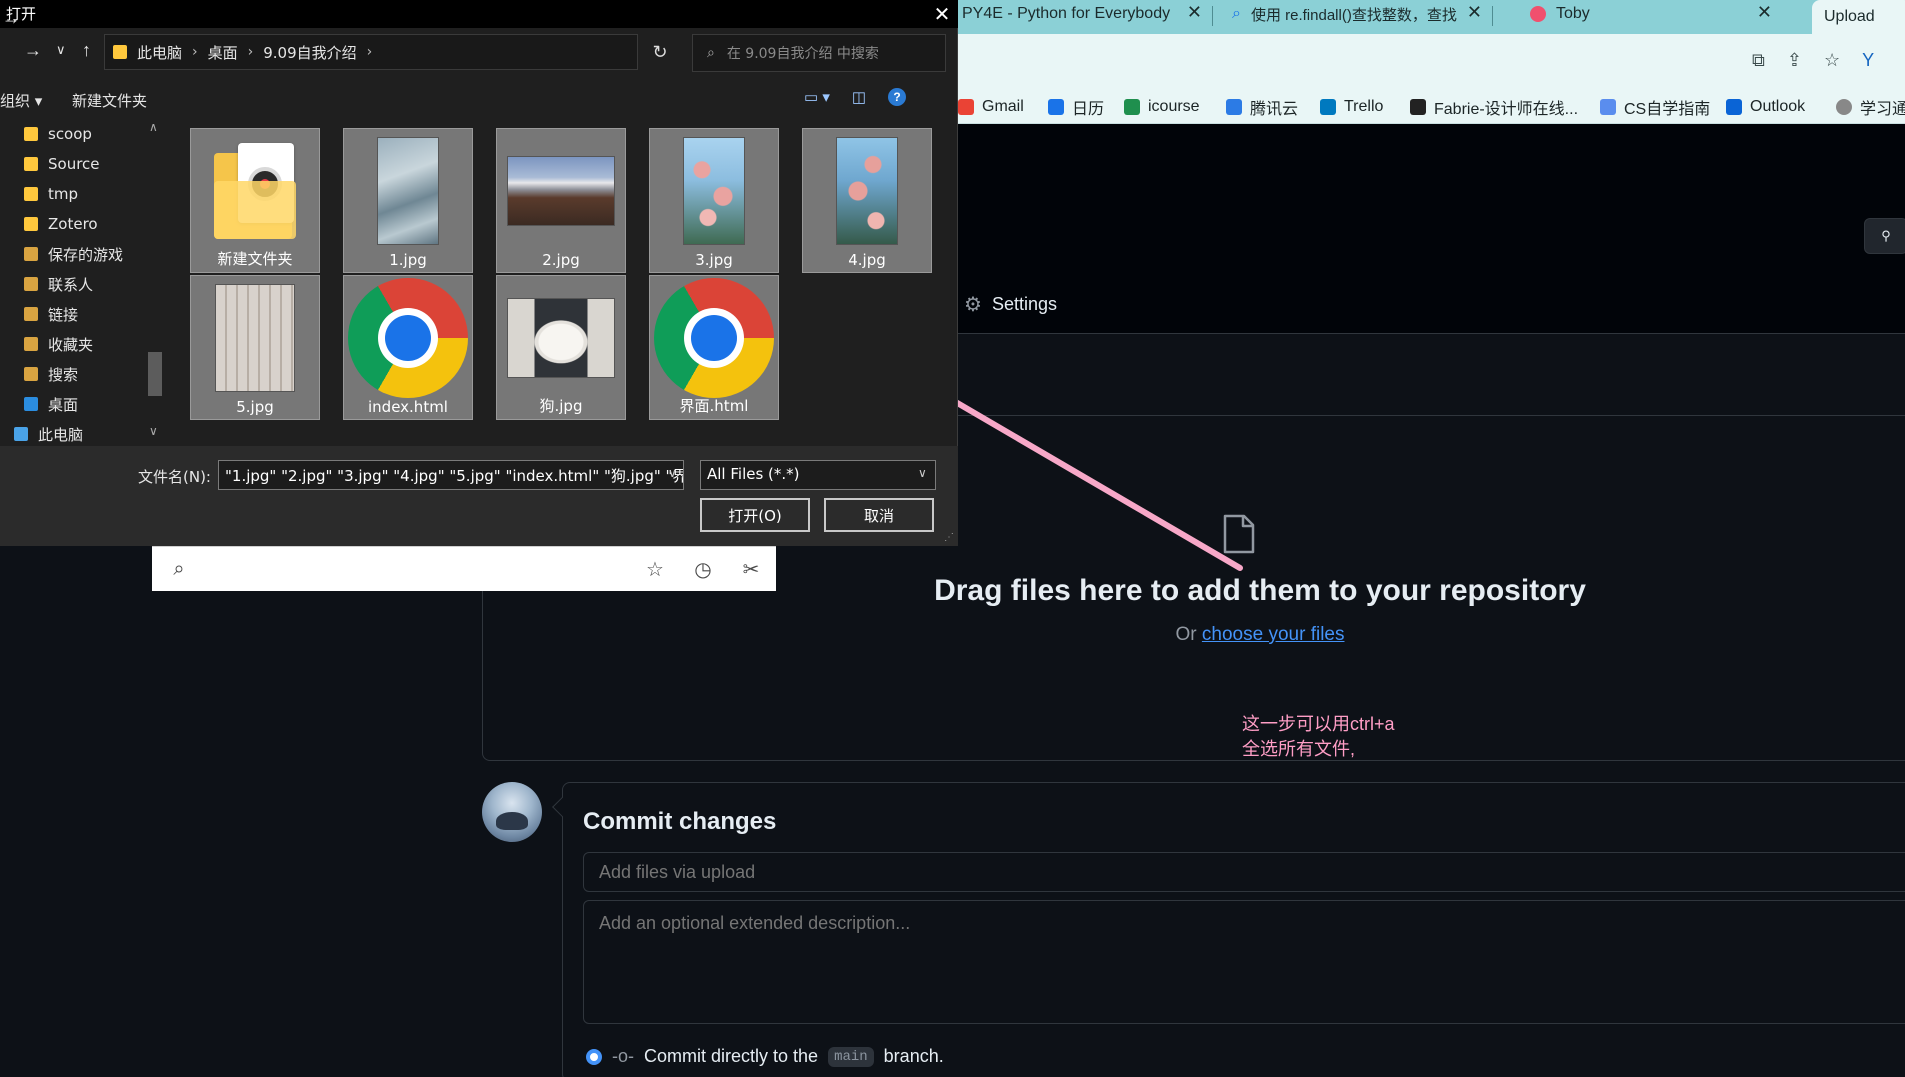  I want to click on resize-grip-icon: ⋰, so click(949, 537).